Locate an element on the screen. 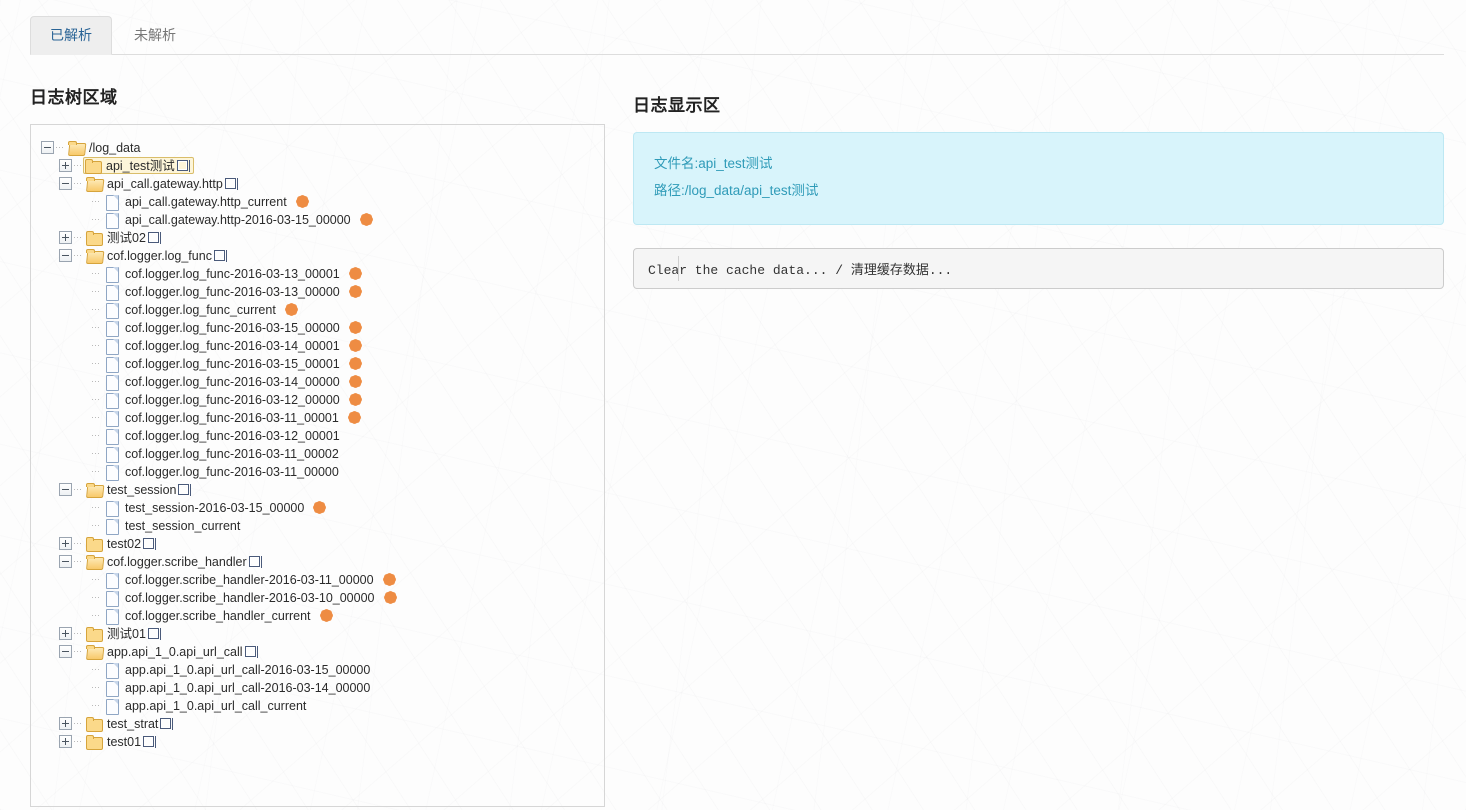 This screenshot has width=1466, height=810. tree-folder-node: test02 is located at coordinates (317, 544).